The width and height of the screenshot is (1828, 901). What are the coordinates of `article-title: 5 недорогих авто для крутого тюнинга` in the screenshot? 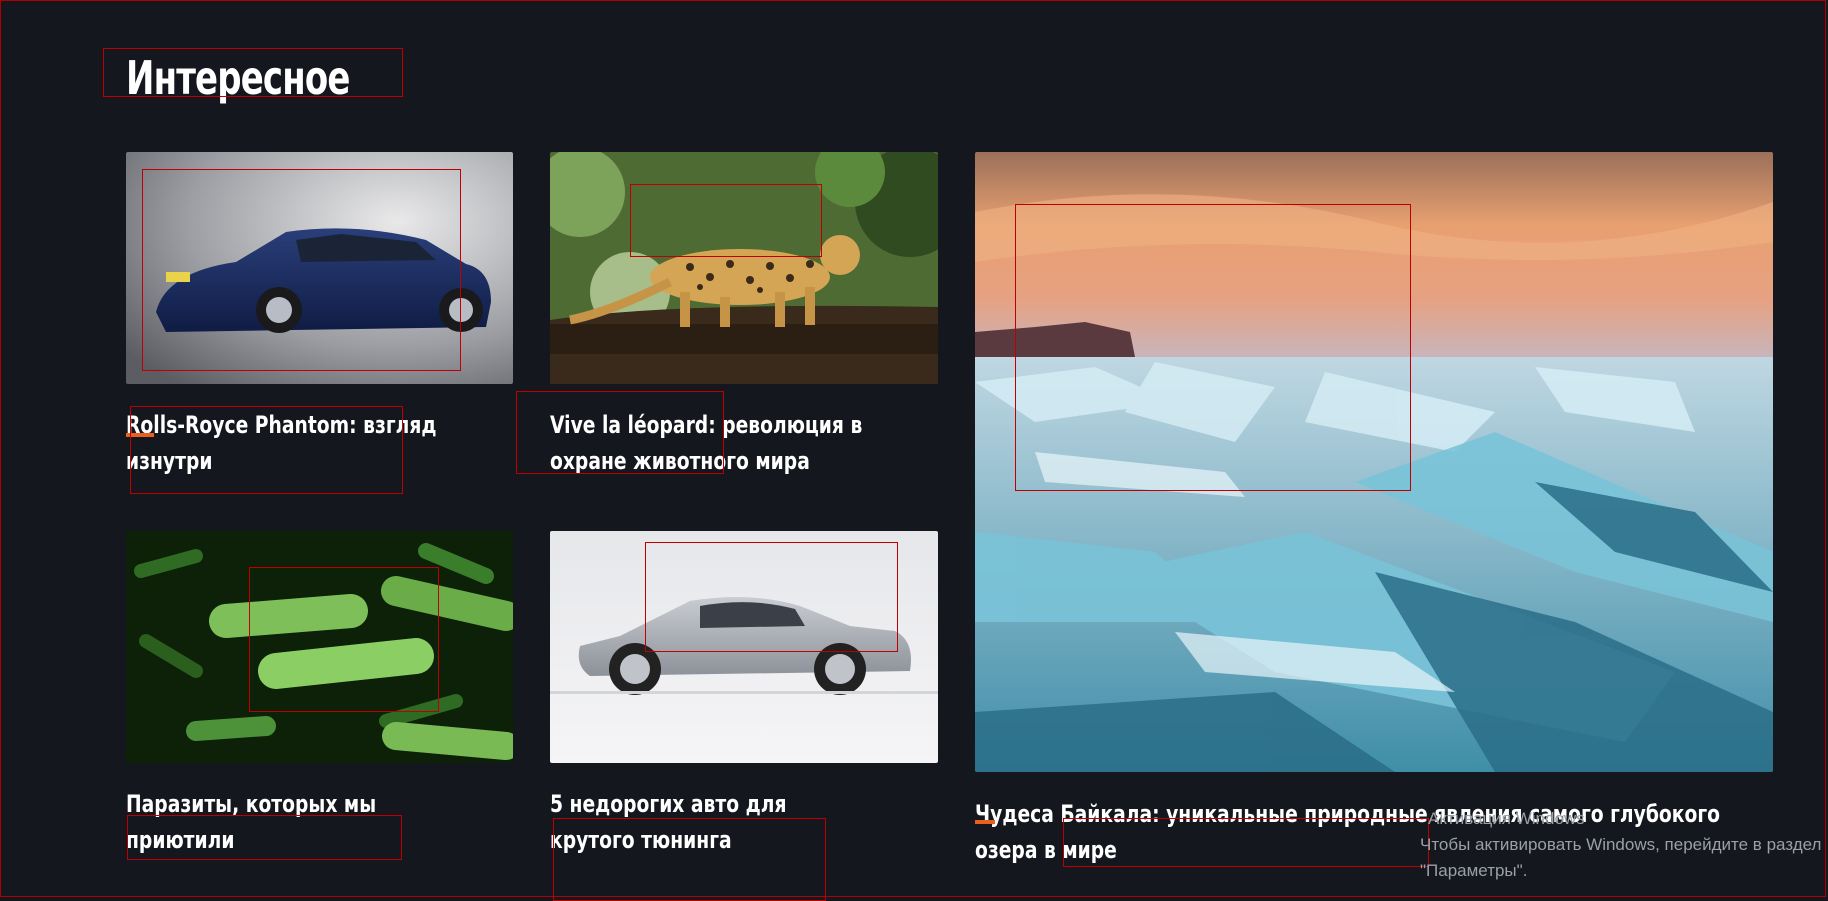 It's located at (710, 822).